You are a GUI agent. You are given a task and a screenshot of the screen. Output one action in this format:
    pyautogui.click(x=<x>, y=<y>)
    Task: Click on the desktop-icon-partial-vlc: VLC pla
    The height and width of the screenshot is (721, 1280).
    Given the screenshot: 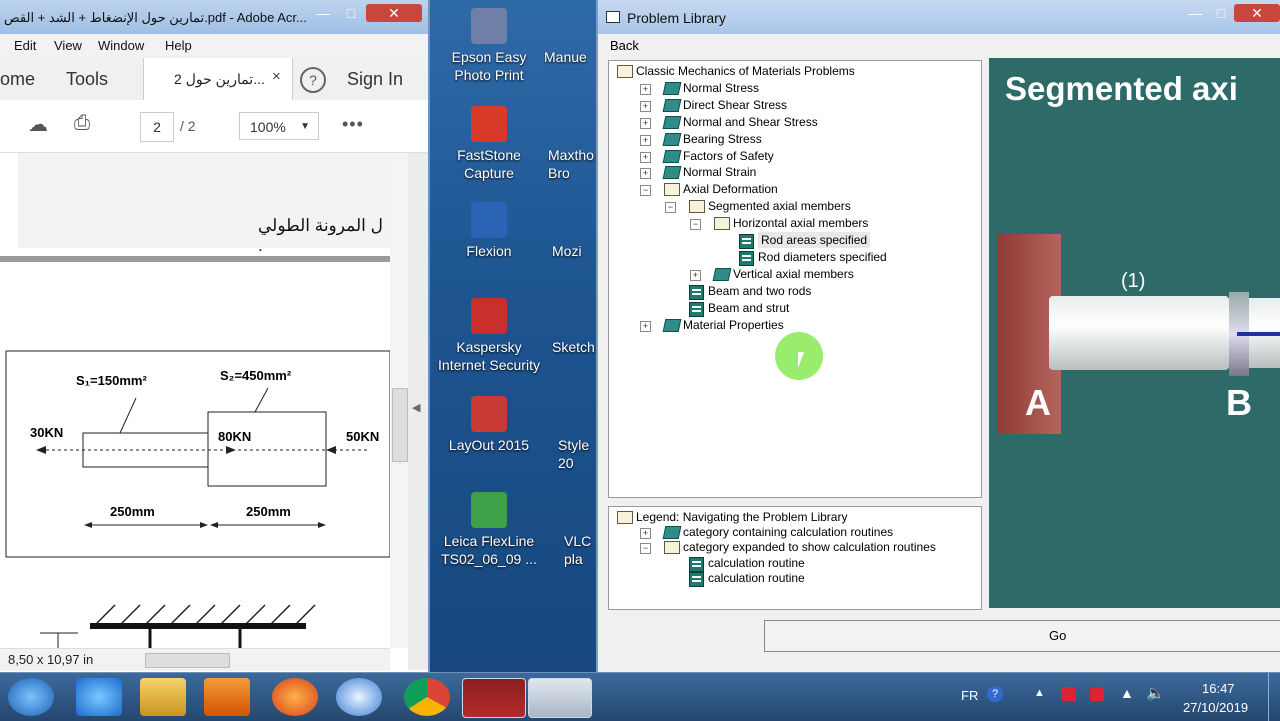 What is the action you would take?
    pyautogui.click(x=580, y=550)
    